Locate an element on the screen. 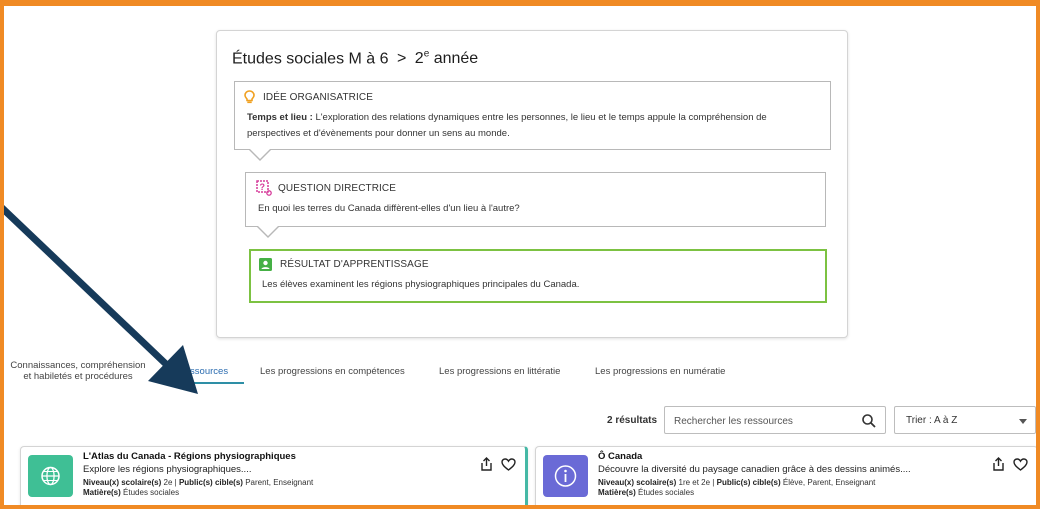  guiding-question-heading: ? QUESTION DIRECTRICE is located at coordinates (326, 188).